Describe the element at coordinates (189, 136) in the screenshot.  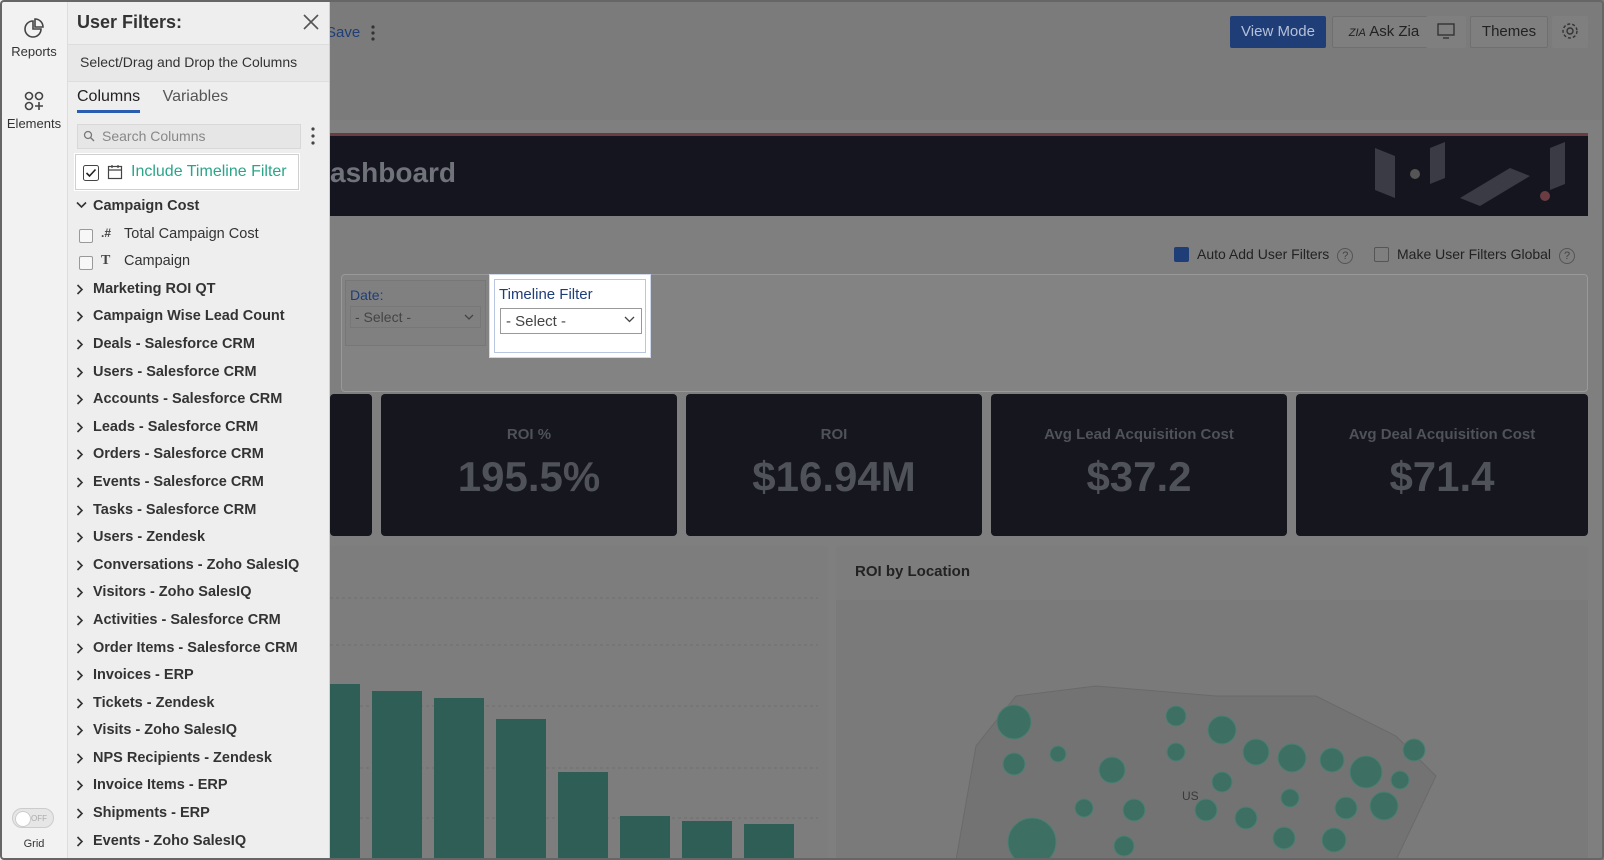
I see `search-input: Search Columns` at that location.